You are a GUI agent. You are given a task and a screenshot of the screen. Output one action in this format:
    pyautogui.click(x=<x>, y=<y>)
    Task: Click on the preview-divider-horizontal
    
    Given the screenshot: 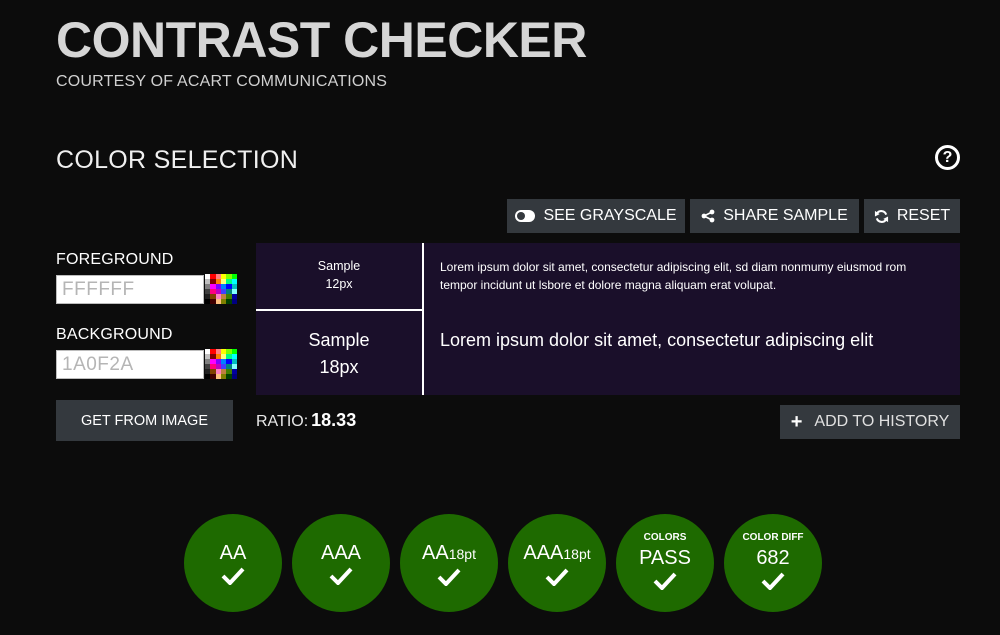 What is the action you would take?
    pyautogui.click(x=339, y=310)
    